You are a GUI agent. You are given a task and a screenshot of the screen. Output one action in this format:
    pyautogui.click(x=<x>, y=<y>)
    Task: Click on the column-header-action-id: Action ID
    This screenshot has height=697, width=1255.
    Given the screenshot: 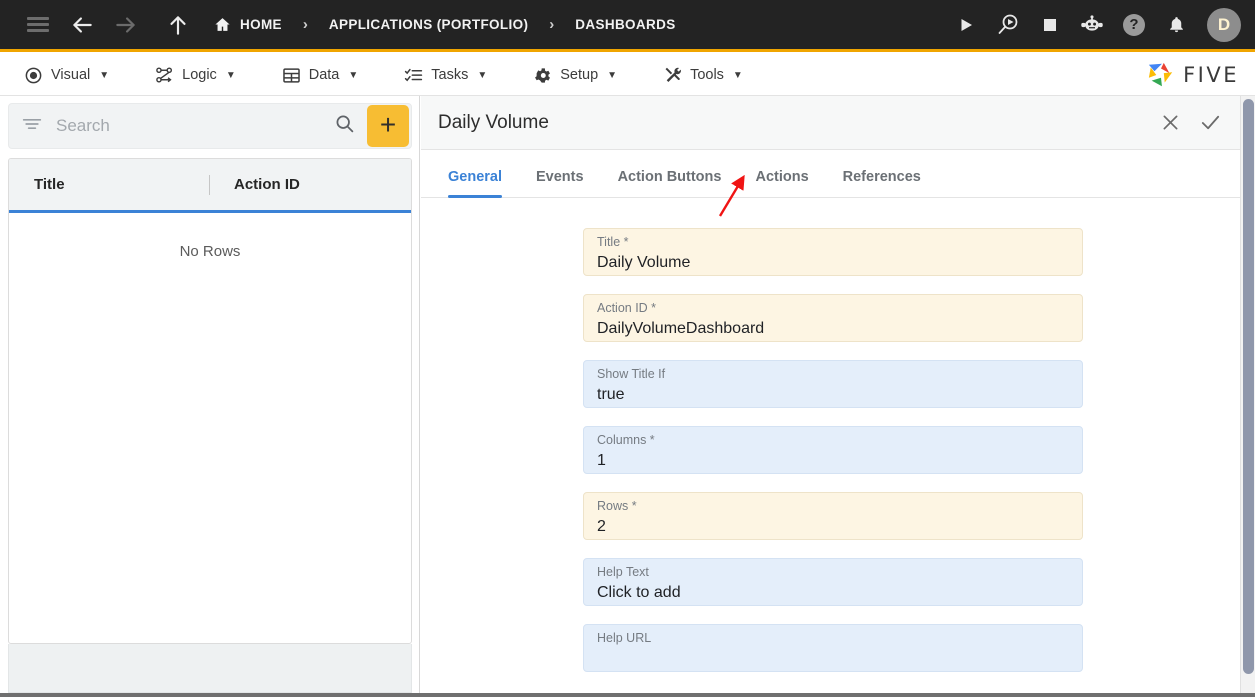 What is the action you would take?
    pyautogui.click(x=255, y=184)
    